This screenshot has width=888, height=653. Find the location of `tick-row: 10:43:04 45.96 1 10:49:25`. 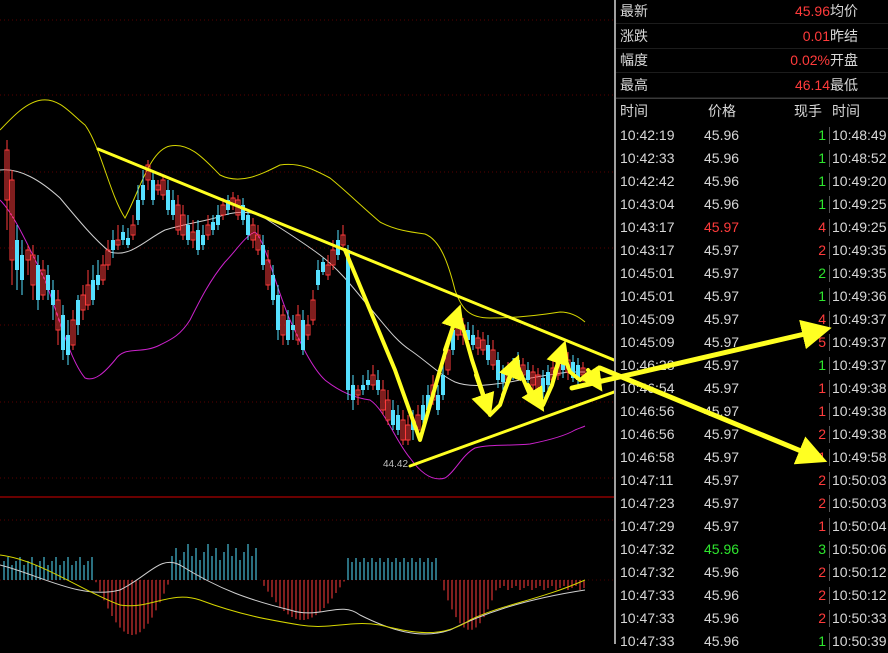

tick-row: 10:43:04 45.96 1 10:49:25 is located at coordinates (752, 204).